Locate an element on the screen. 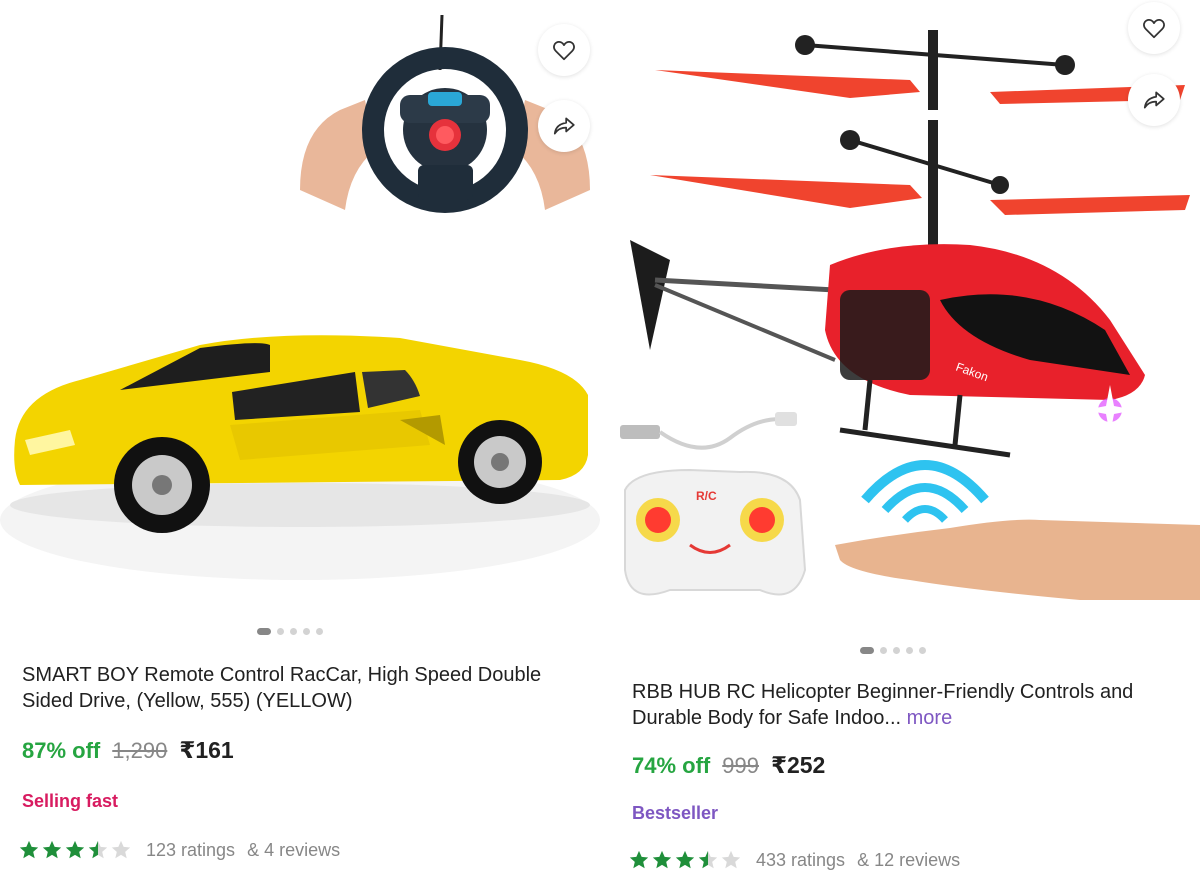 The image size is (1200, 875). more-link: more is located at coordinates (930, 718).